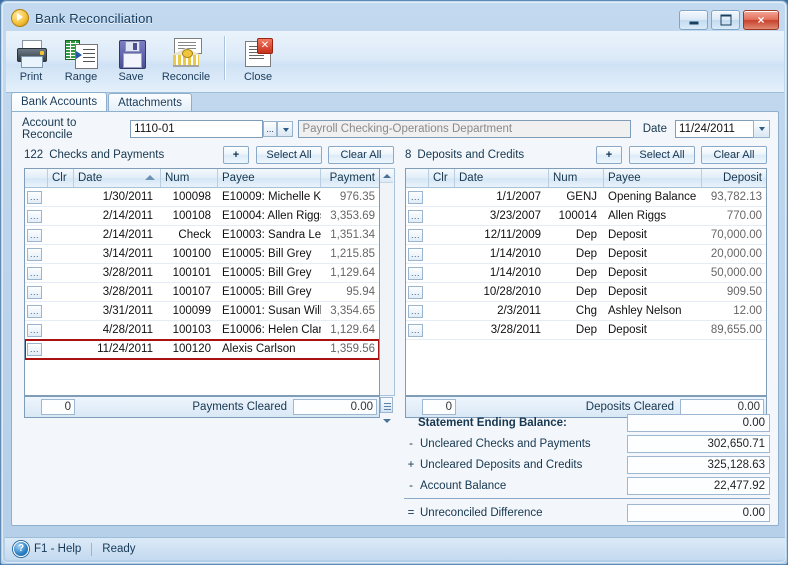 The width and height of the screenshot is (788, 565). I want to click on close-button: ✕ Close, so click(258, 58).